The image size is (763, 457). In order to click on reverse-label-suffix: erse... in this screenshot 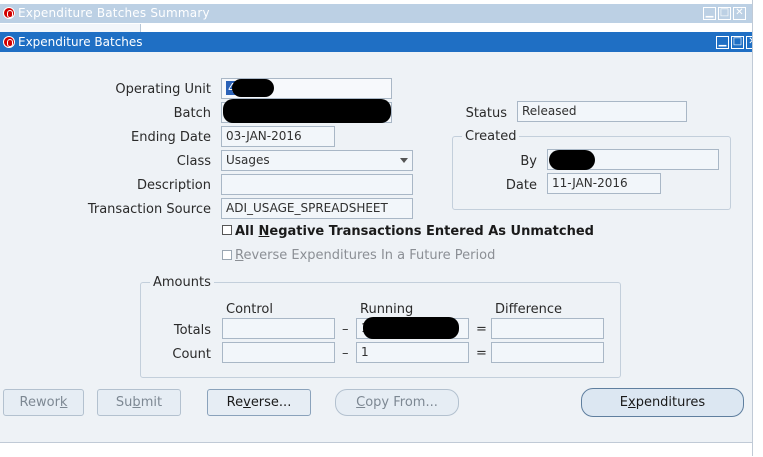, I will do `click(271, 402)`.